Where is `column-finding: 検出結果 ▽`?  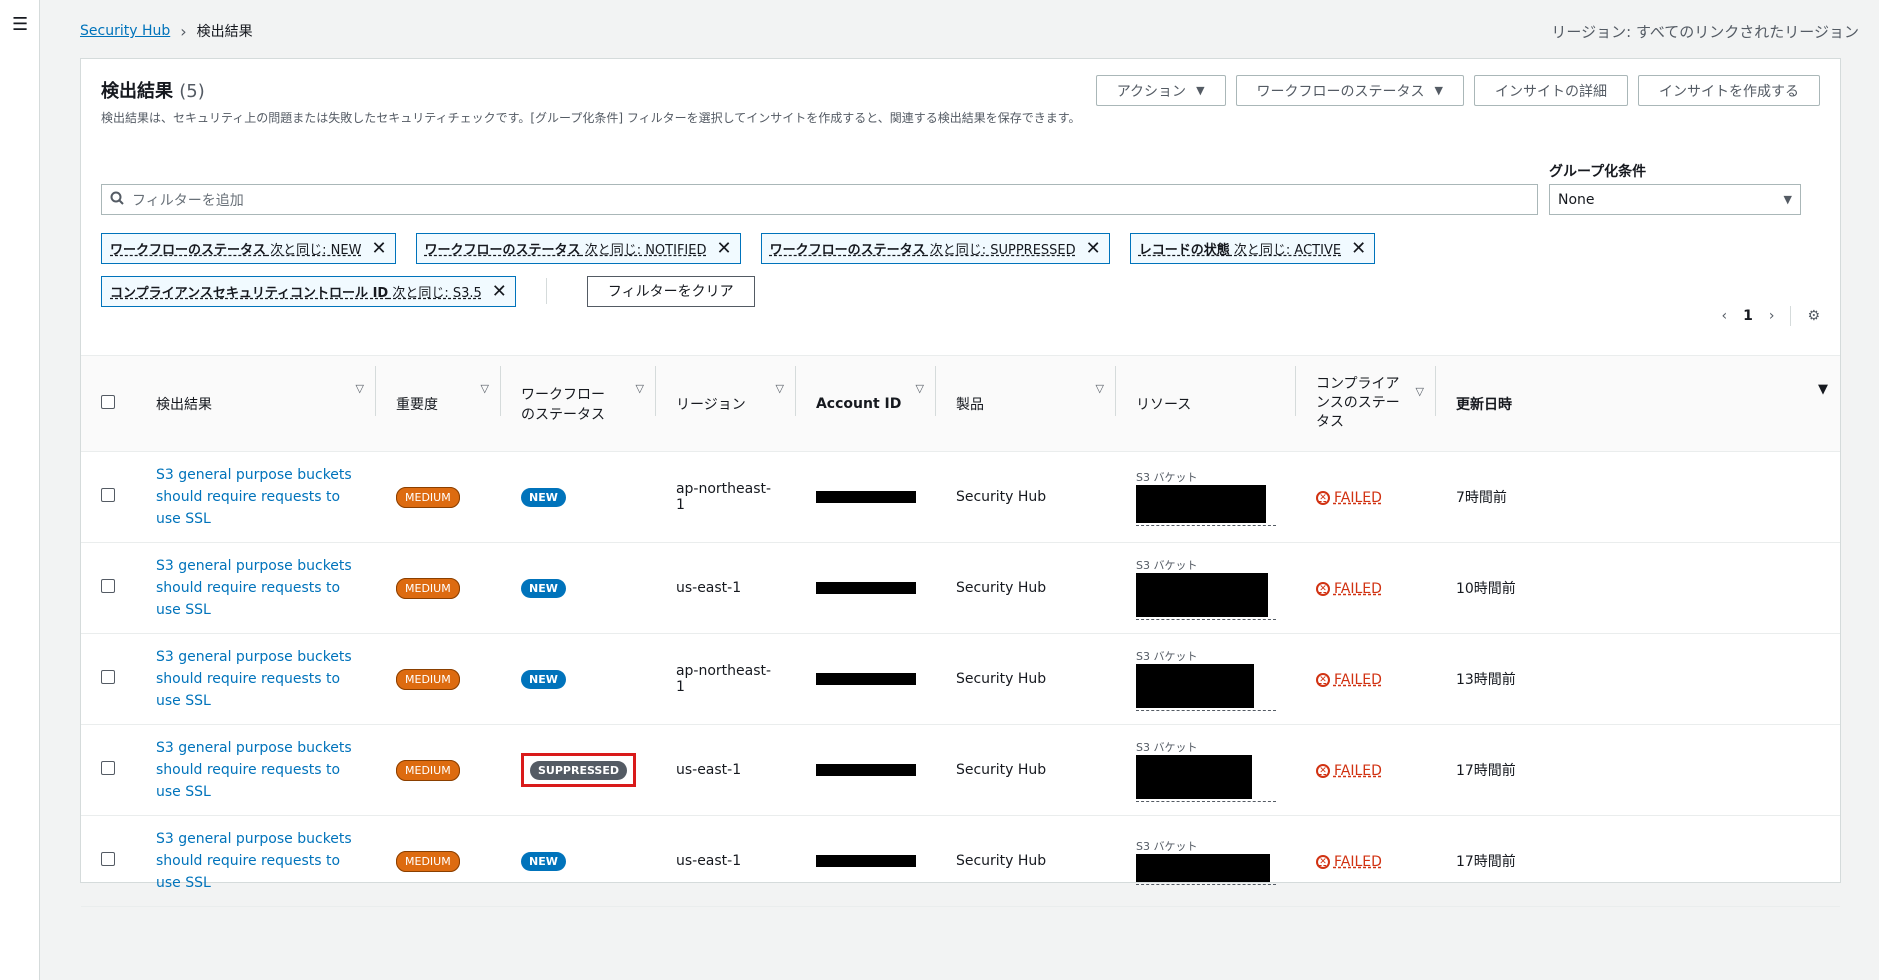 column-finding: 検出結果 ▽ is located at coordinates (256, 403).